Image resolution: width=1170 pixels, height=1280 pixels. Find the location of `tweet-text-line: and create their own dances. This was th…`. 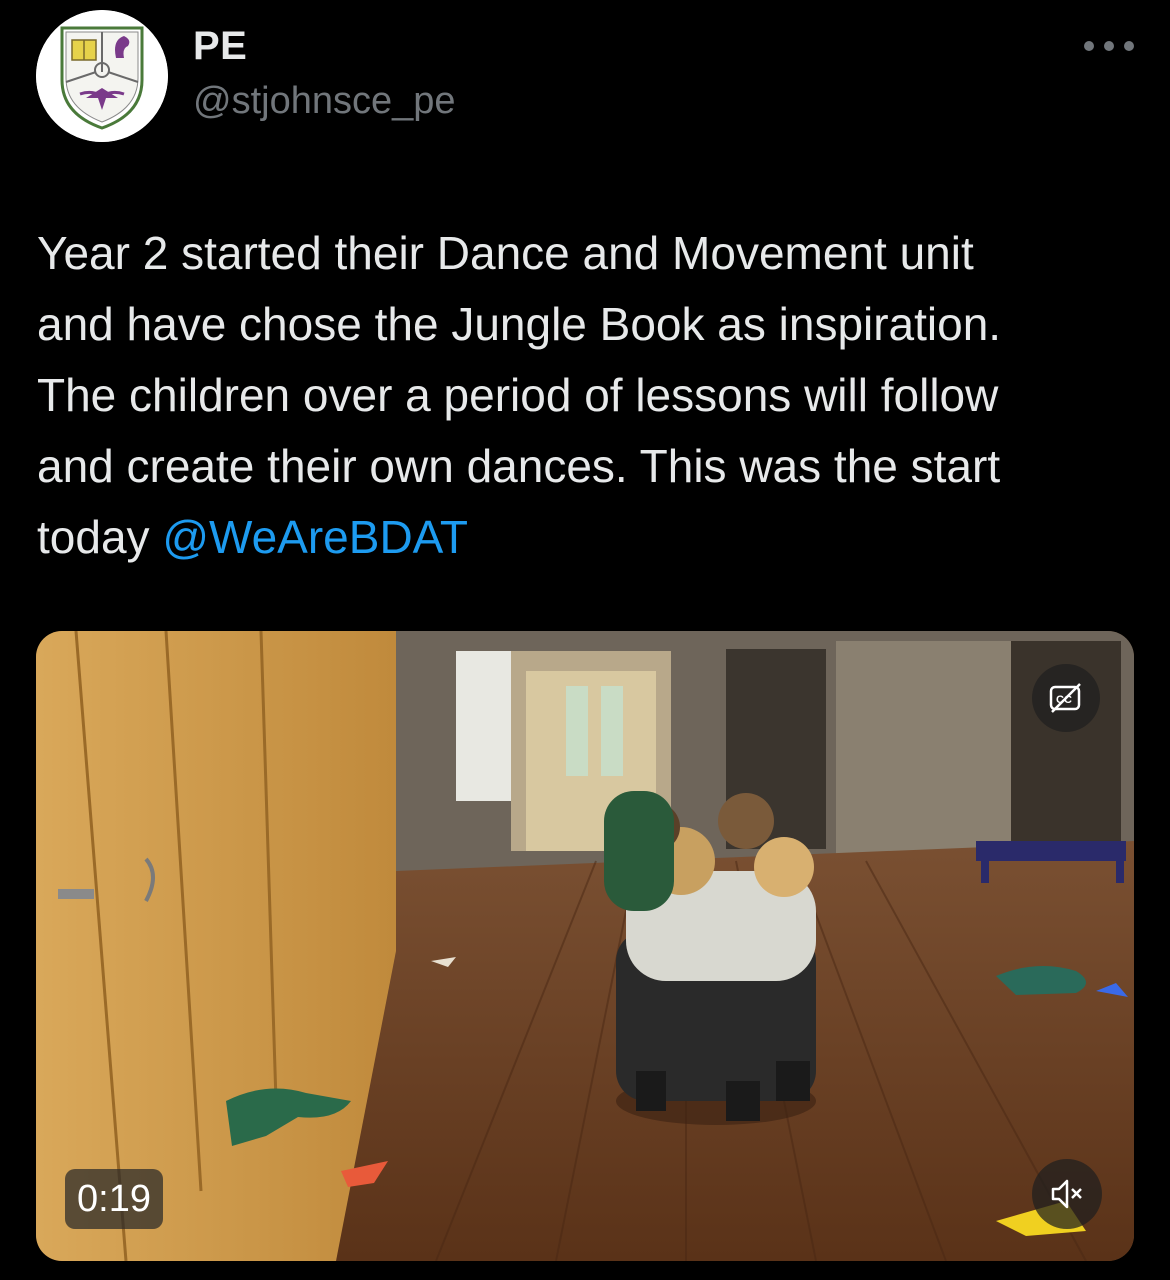

tweet-text-line: and create their own dances. This was th… is located at coordinates (519, 466).